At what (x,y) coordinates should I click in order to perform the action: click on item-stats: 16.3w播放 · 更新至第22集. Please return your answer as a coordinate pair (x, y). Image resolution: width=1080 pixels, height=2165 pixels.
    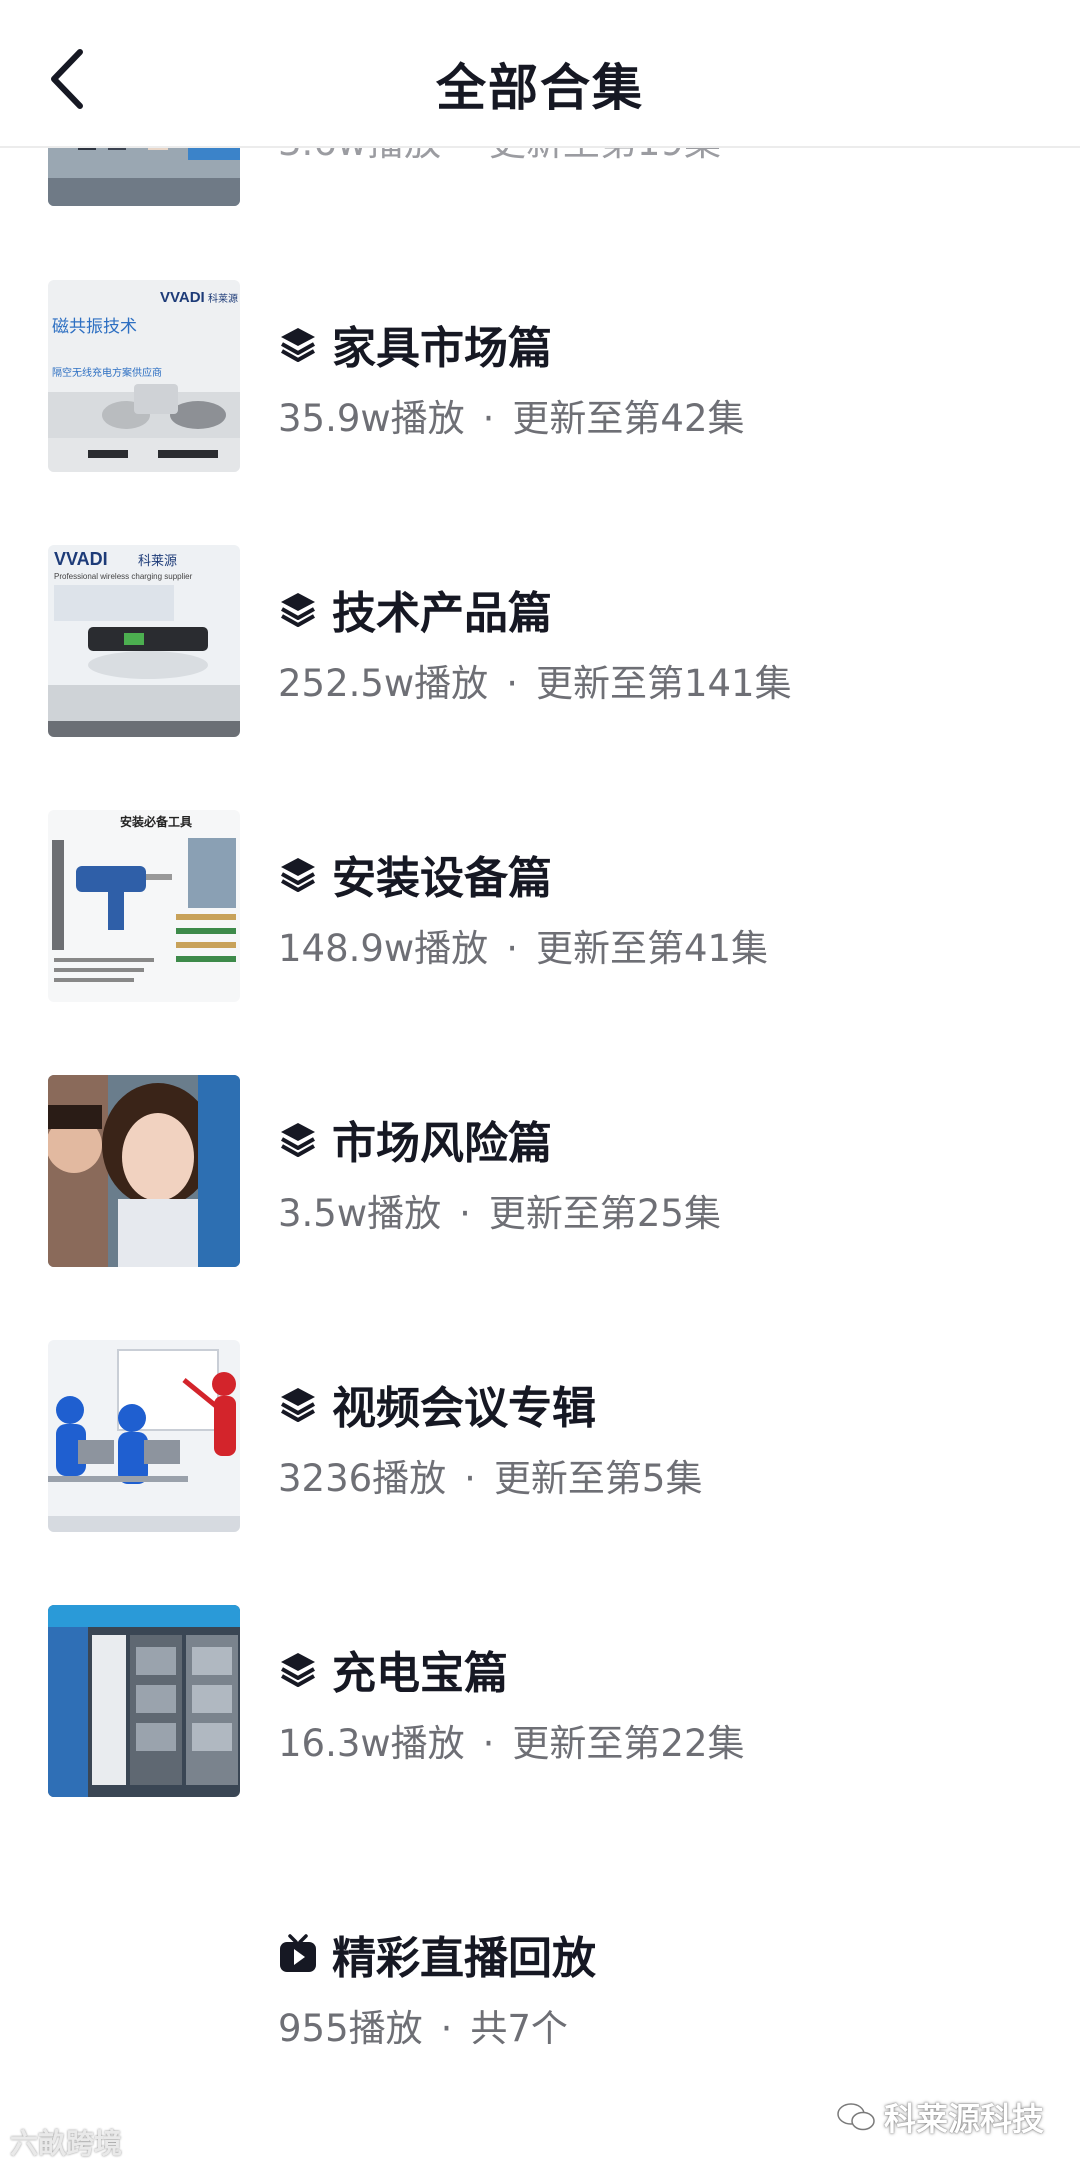
    Looking at the image, I should click on (511, 1740).